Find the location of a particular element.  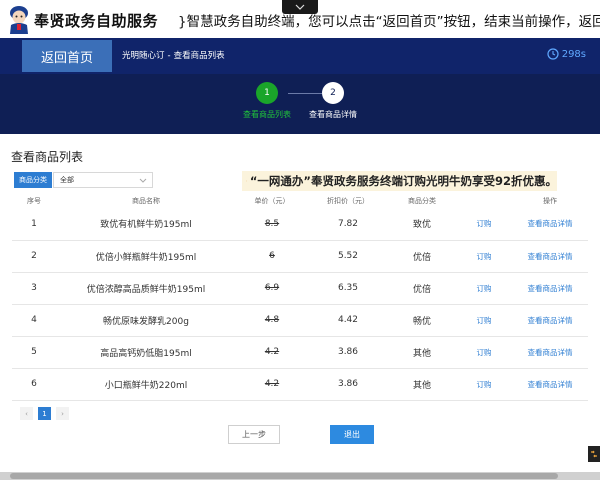

row-index: 2 is located at coordinates (34, 256).